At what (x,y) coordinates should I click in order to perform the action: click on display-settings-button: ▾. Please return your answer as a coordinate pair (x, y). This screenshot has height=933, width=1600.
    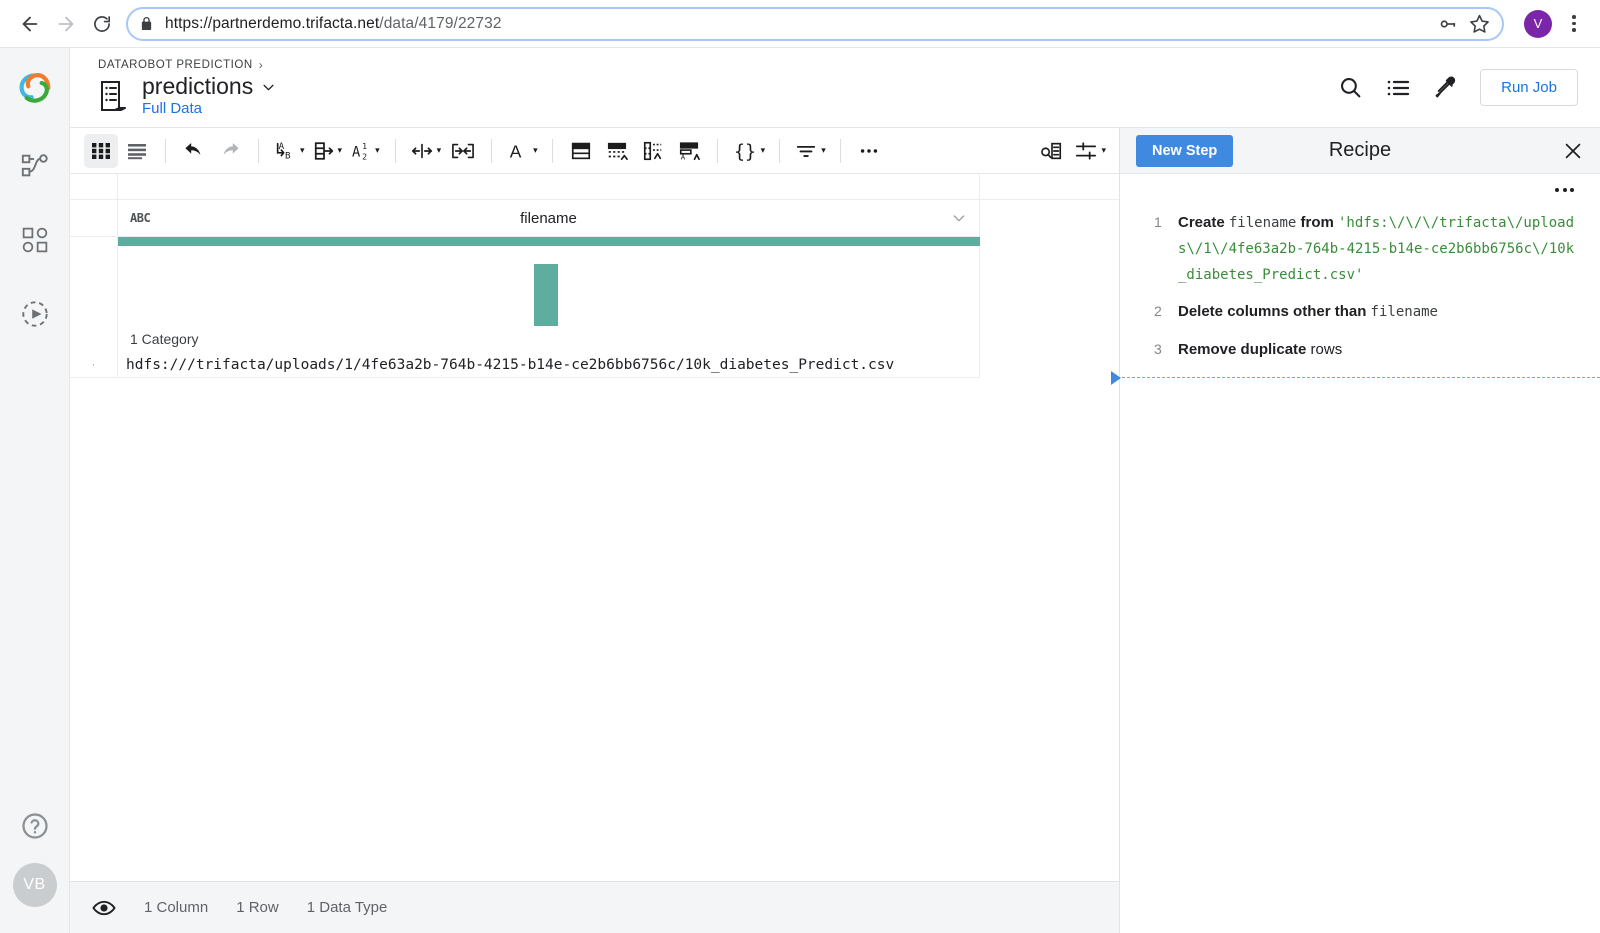
    Looking at the image, I should click on (1090, 151).